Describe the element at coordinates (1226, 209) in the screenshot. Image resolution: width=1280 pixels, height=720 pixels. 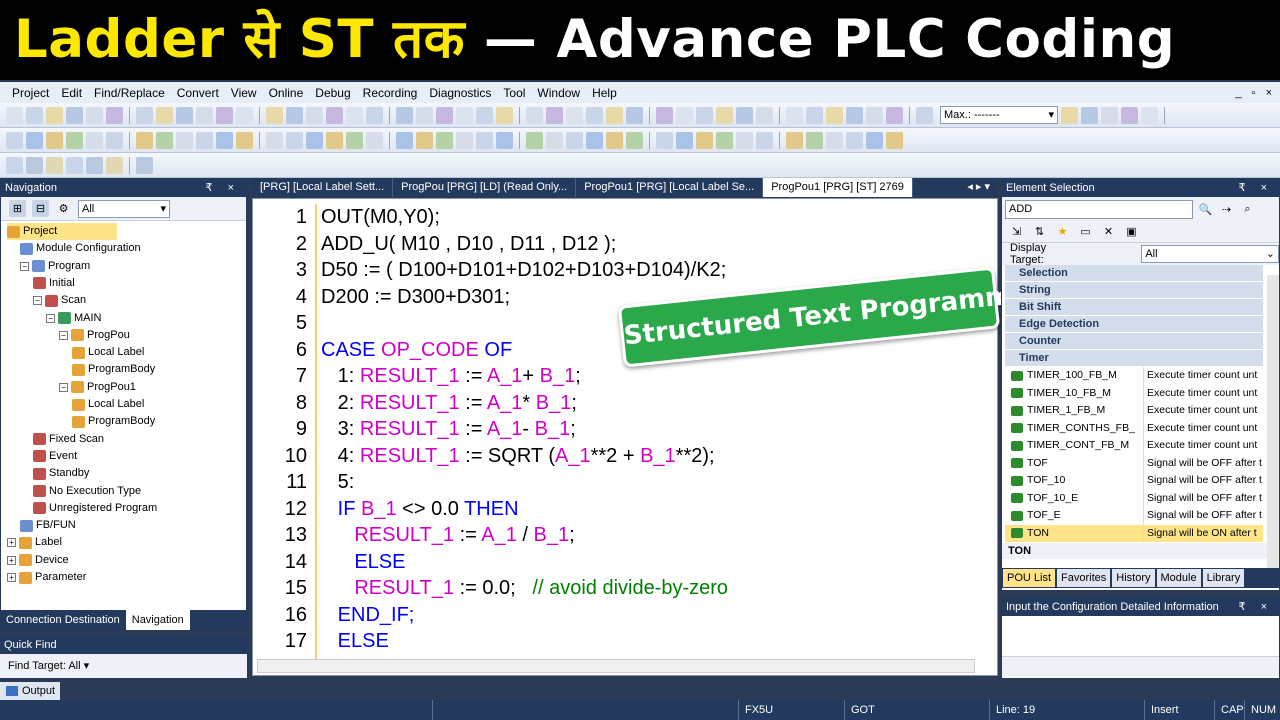
I see `find-next-icon: ⇢` at that location.